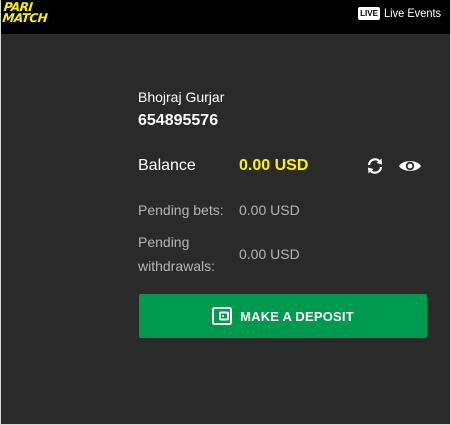 Image resolution: width=451 pixels, height=425 pixels. Describe the element at coordinates (181, 210) in the screenshot. I see `pending-bets-label: Pending bets:` at that location.